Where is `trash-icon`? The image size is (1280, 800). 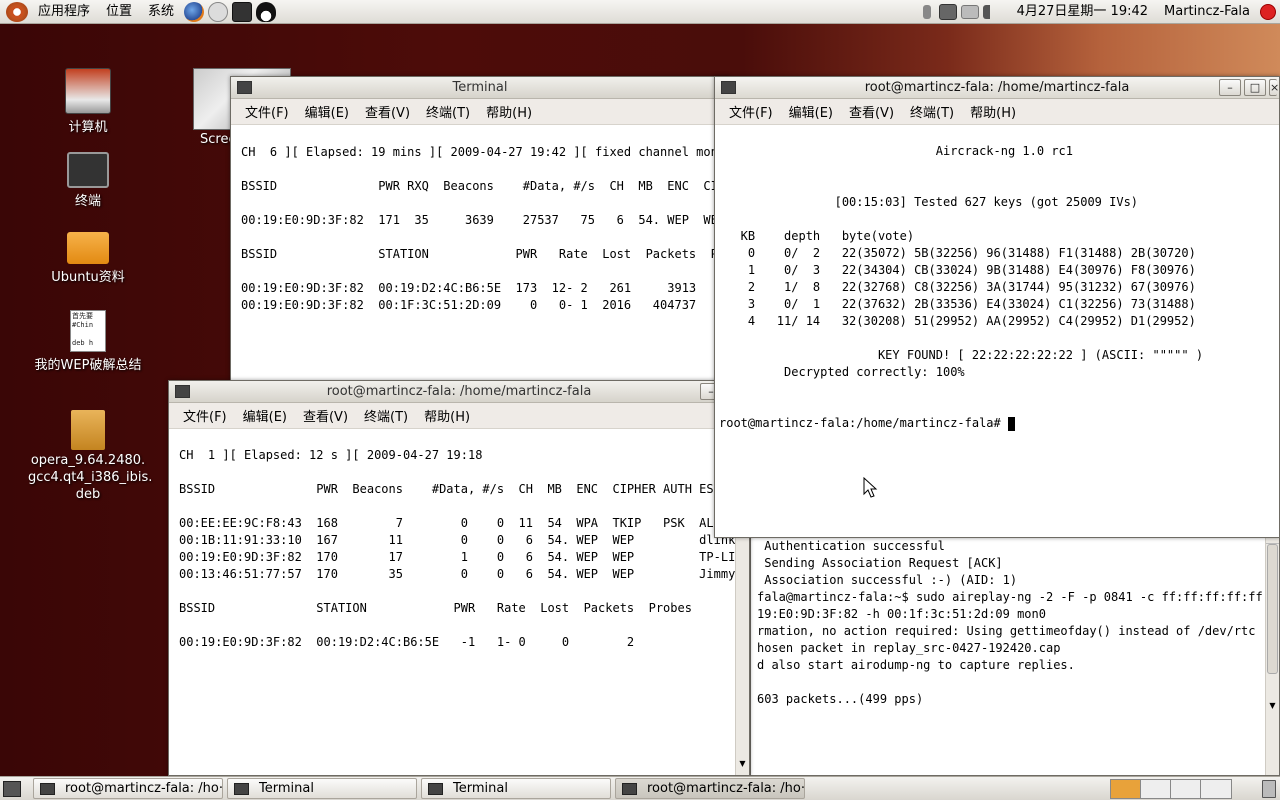 trash-icon is located at coordinates (1269, 788).